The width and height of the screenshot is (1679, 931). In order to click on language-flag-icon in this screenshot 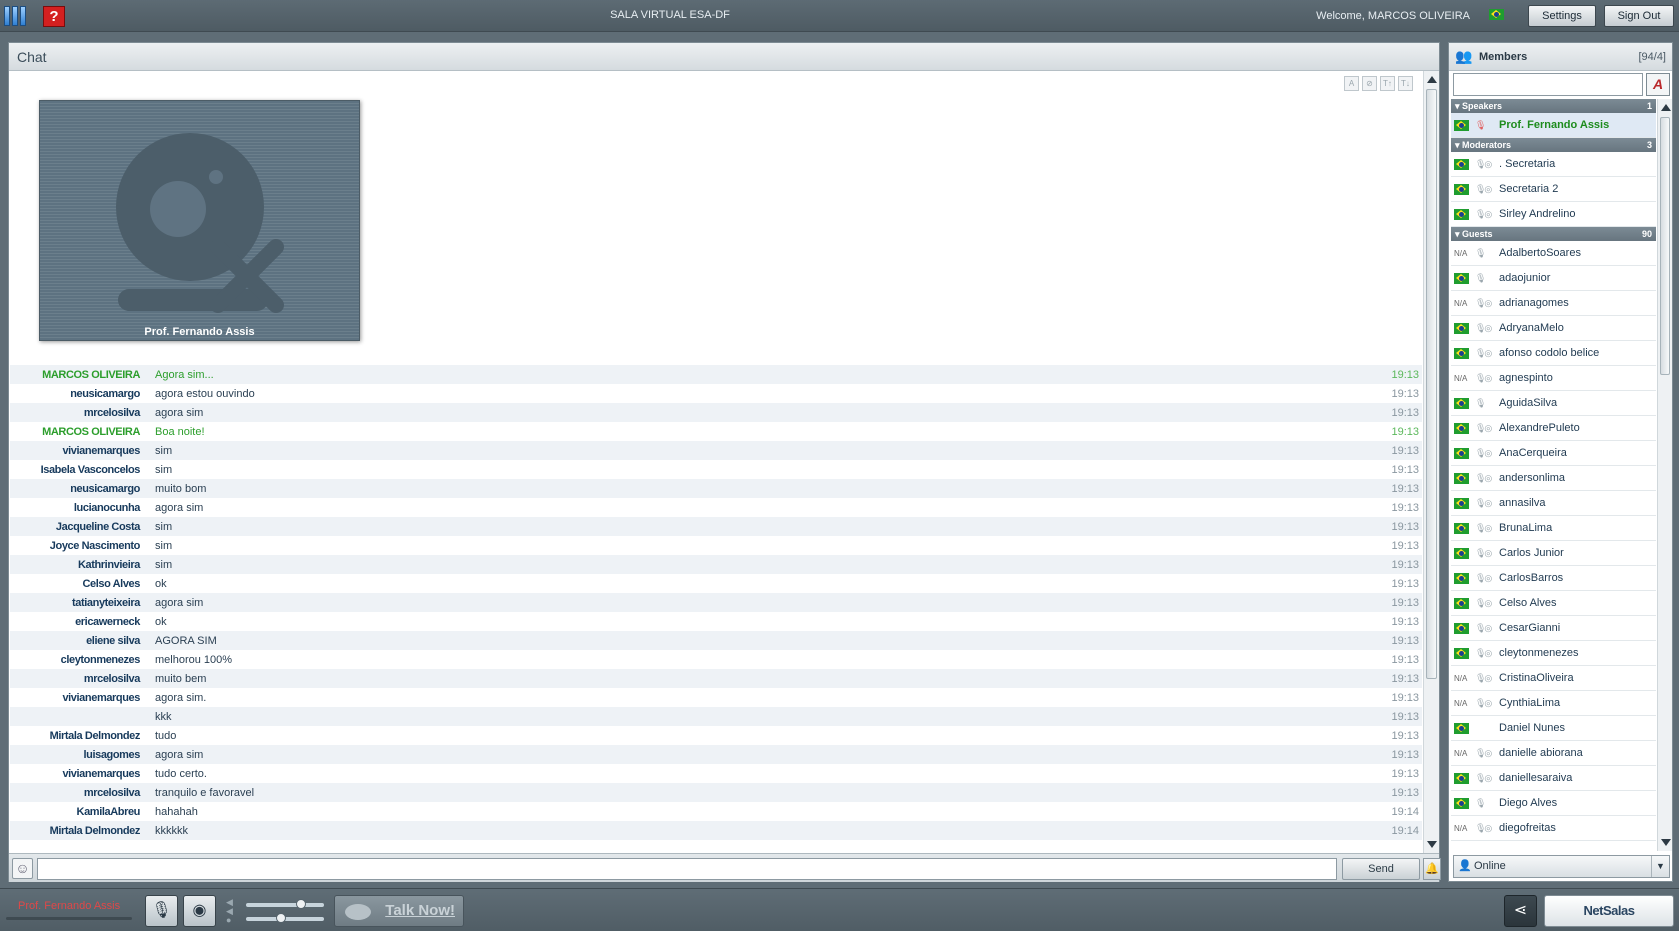, I will do `click(1496, 14)`.